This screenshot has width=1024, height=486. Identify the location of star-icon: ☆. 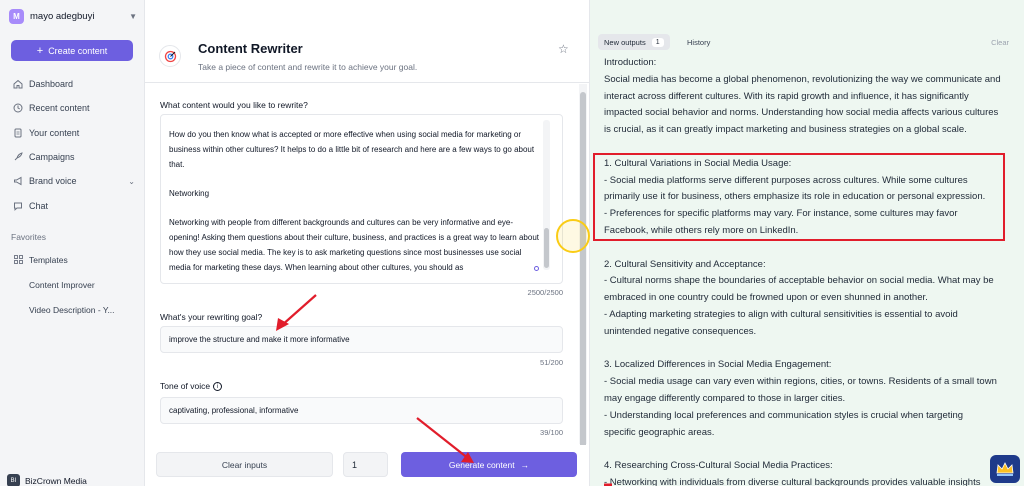
(563, 49).